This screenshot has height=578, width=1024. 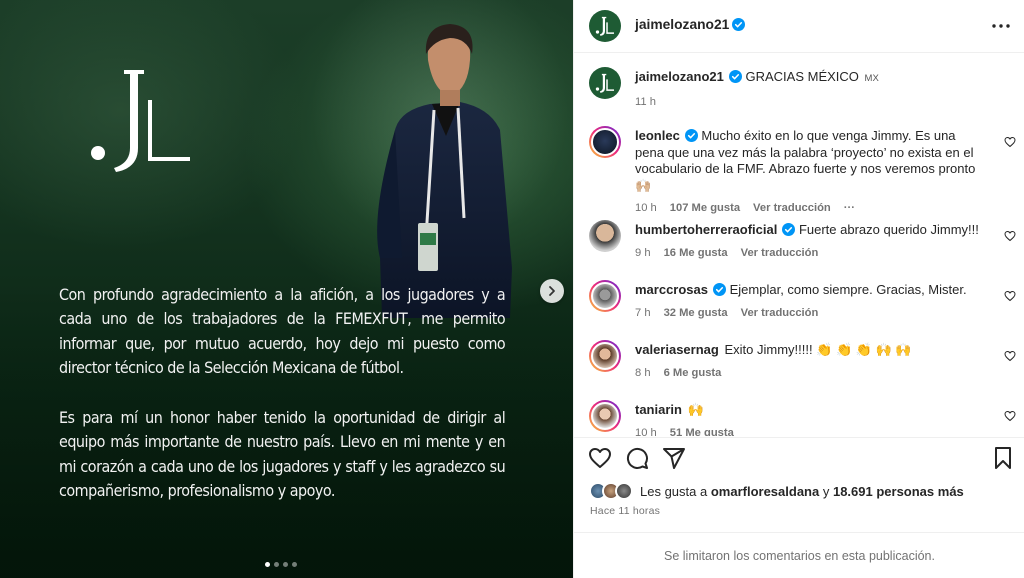 What do you see at coordinates (657, 135) in the screenshot?
I see `comment-username: leonlec` at bounding box center [657, 135].